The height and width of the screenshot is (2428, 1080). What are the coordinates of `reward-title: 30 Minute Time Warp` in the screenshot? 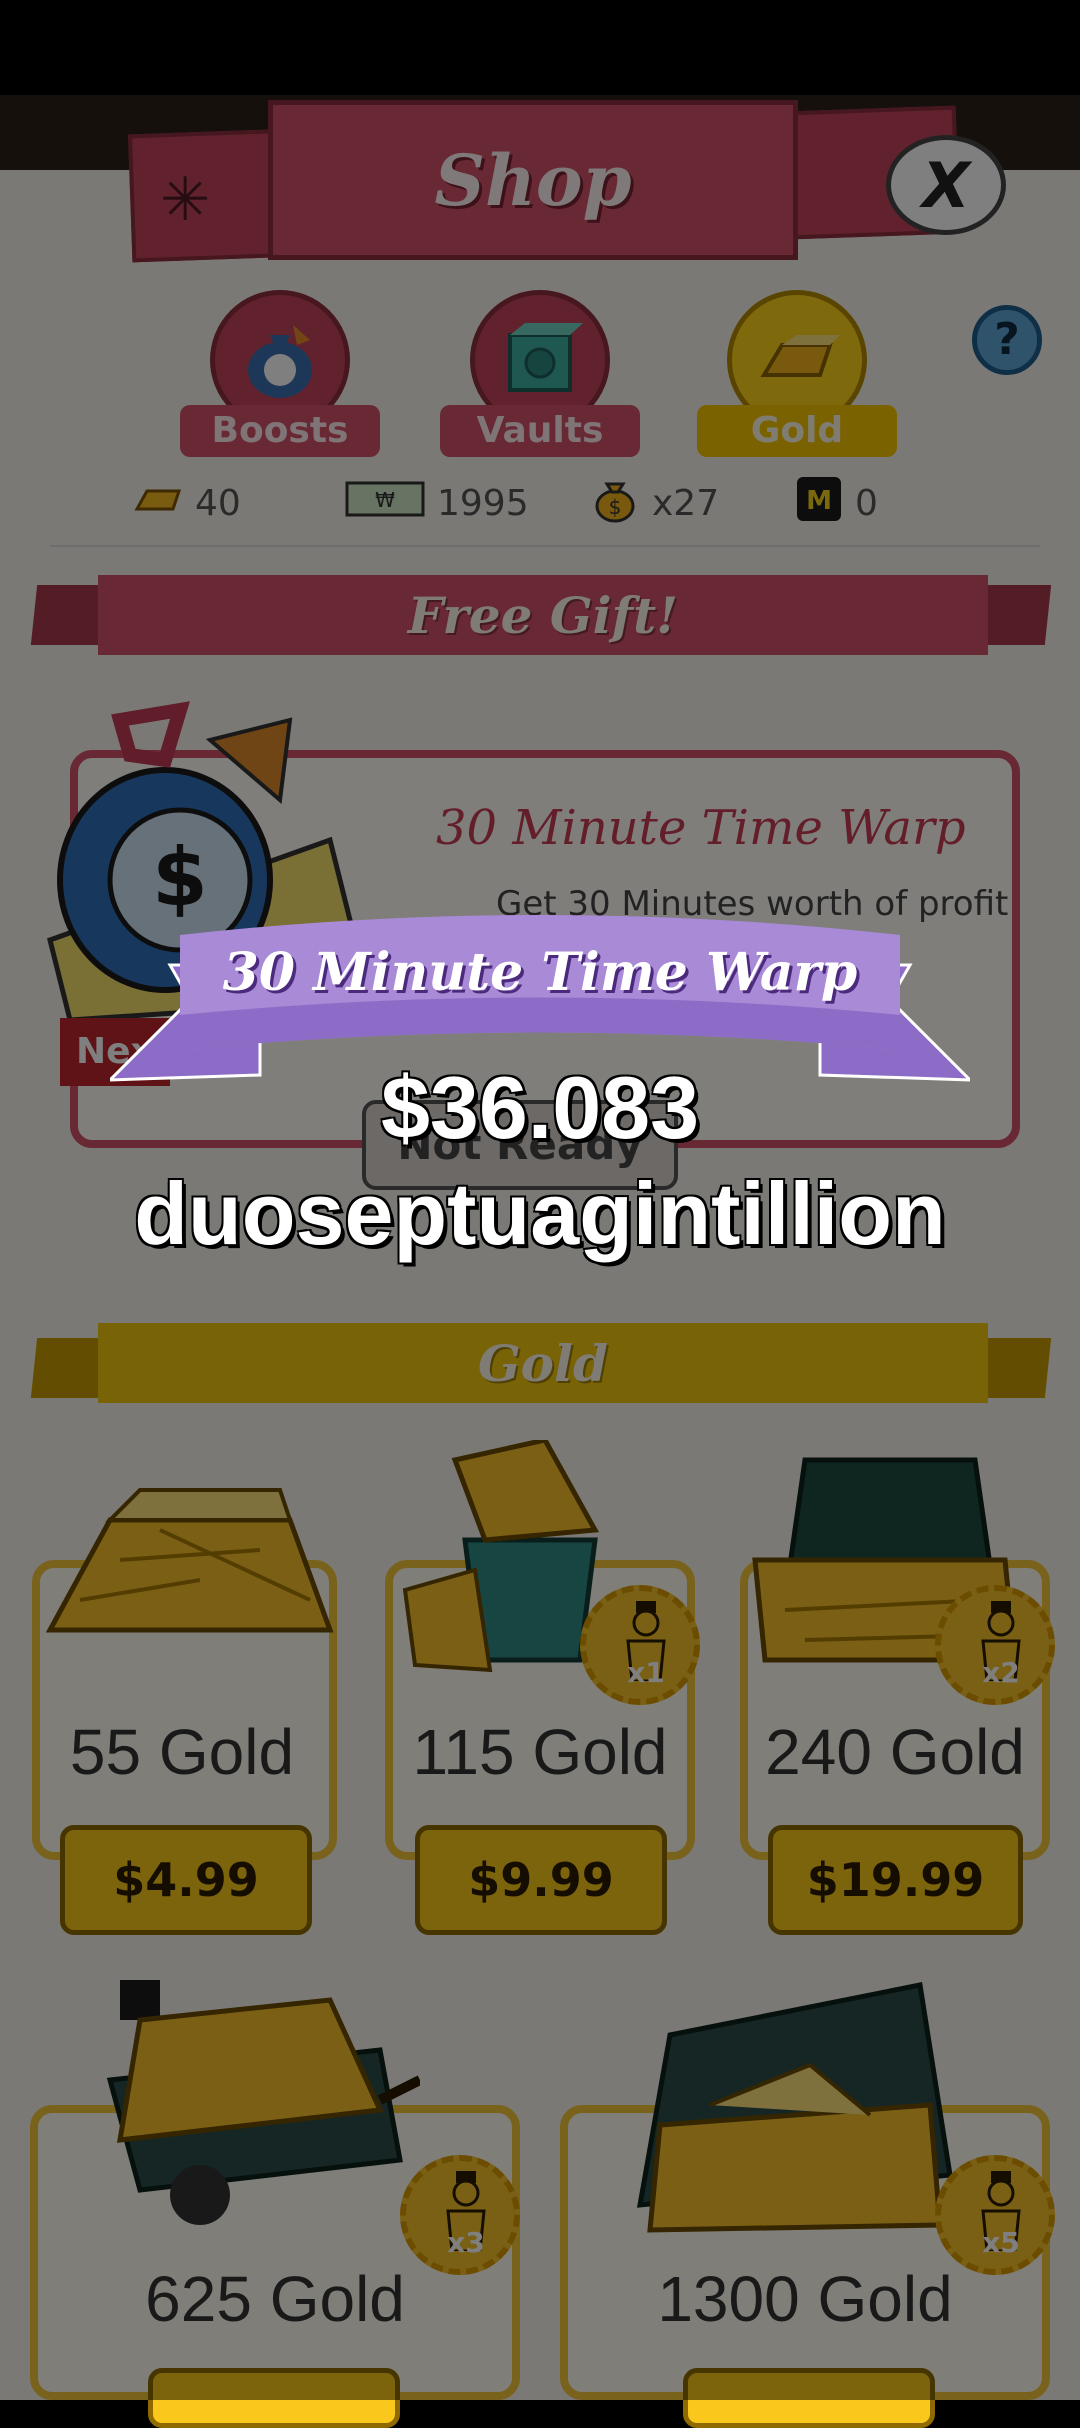 It's located at (540, 972).